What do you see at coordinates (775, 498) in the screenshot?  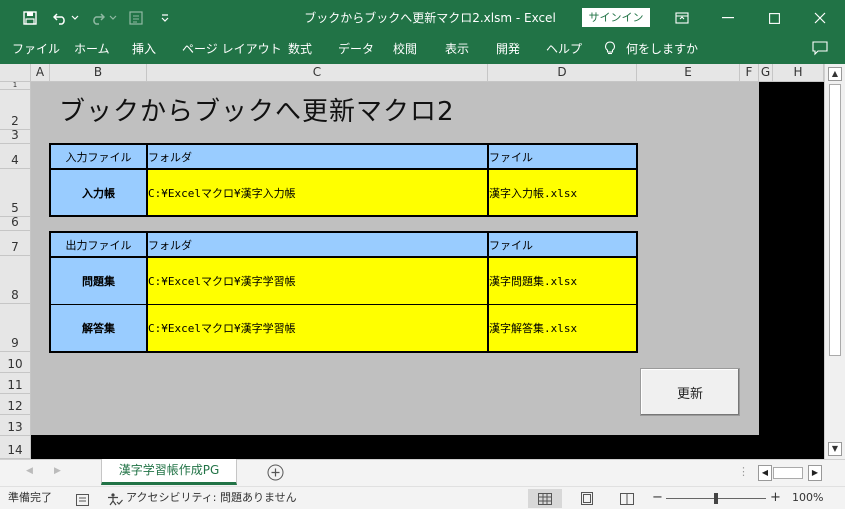 I see `zoom-in-icon: +` at bounding box center [775, 498].